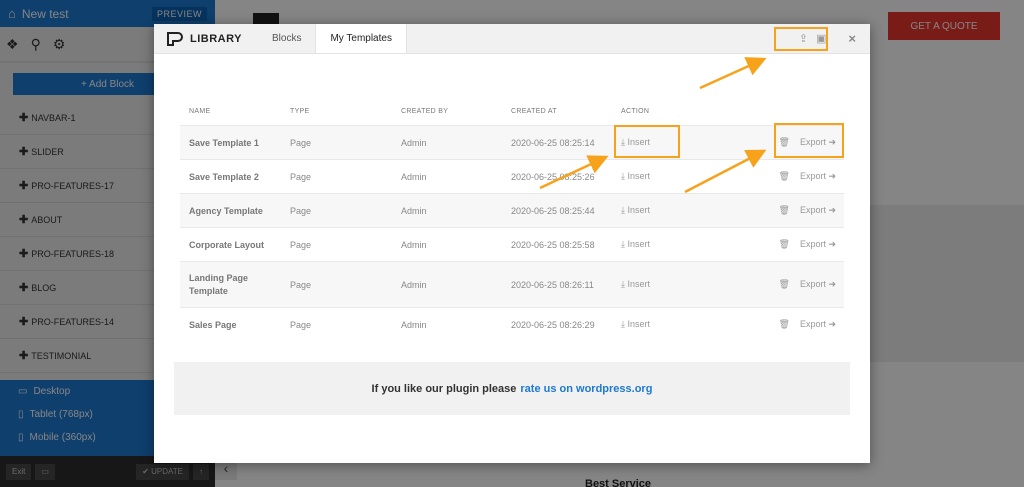  Describe the element at coordinates (219, 284) in the screenshot. I see `template-name: Landing Page Template` at that location.